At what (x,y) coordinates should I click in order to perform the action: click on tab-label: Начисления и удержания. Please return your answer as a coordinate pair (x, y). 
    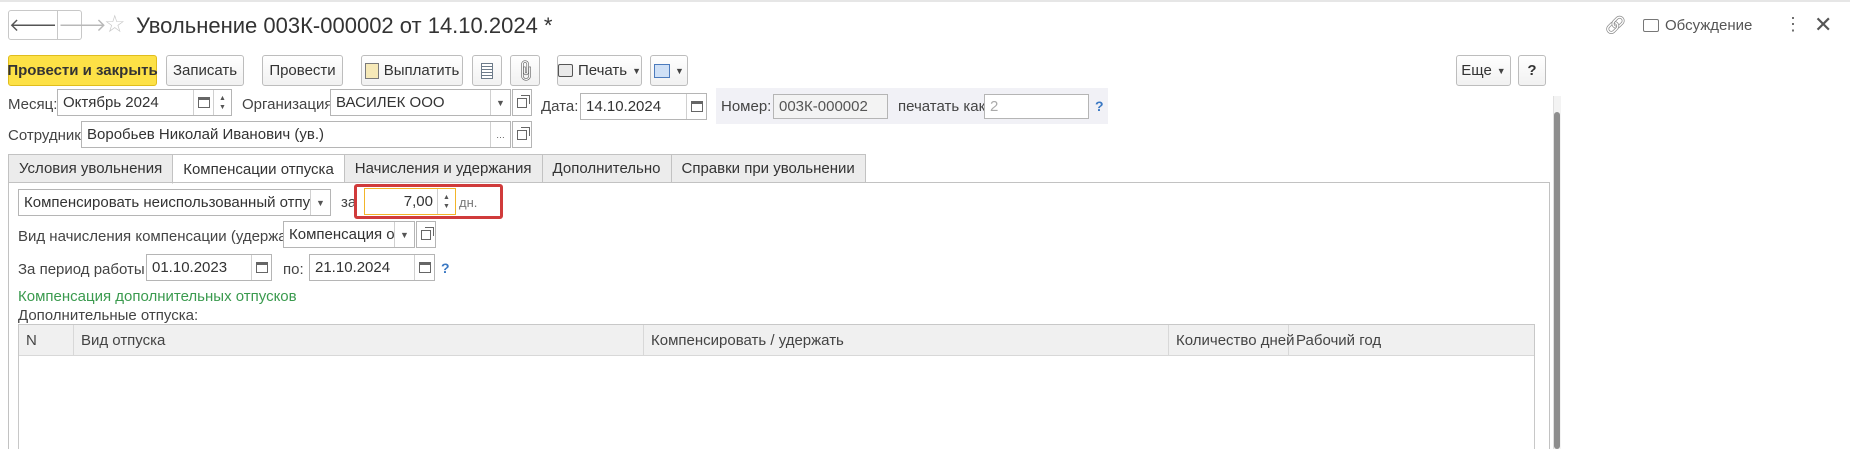
    Looking at the image, I should click on (443, 168).